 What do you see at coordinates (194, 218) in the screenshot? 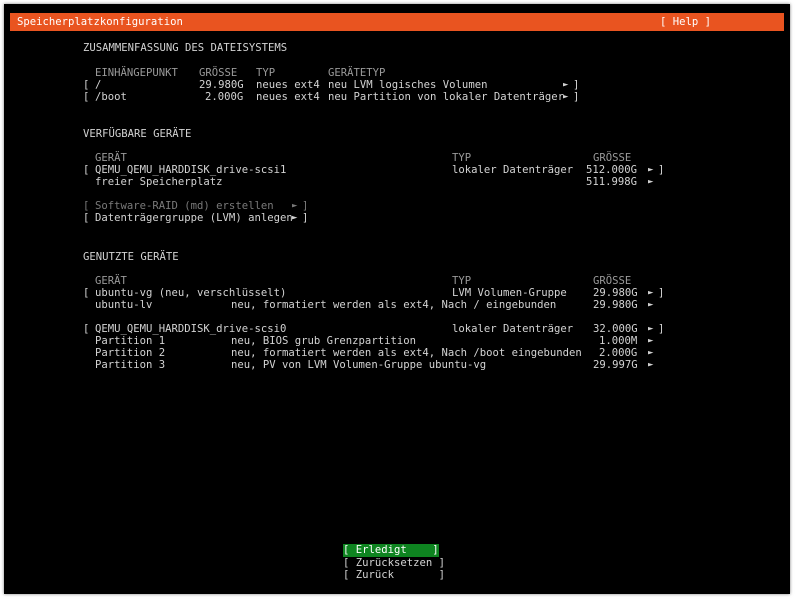
I see `create-lvm-label: Datenträgergruppe (LVM) anlegen` at bounding box center [194, 218].